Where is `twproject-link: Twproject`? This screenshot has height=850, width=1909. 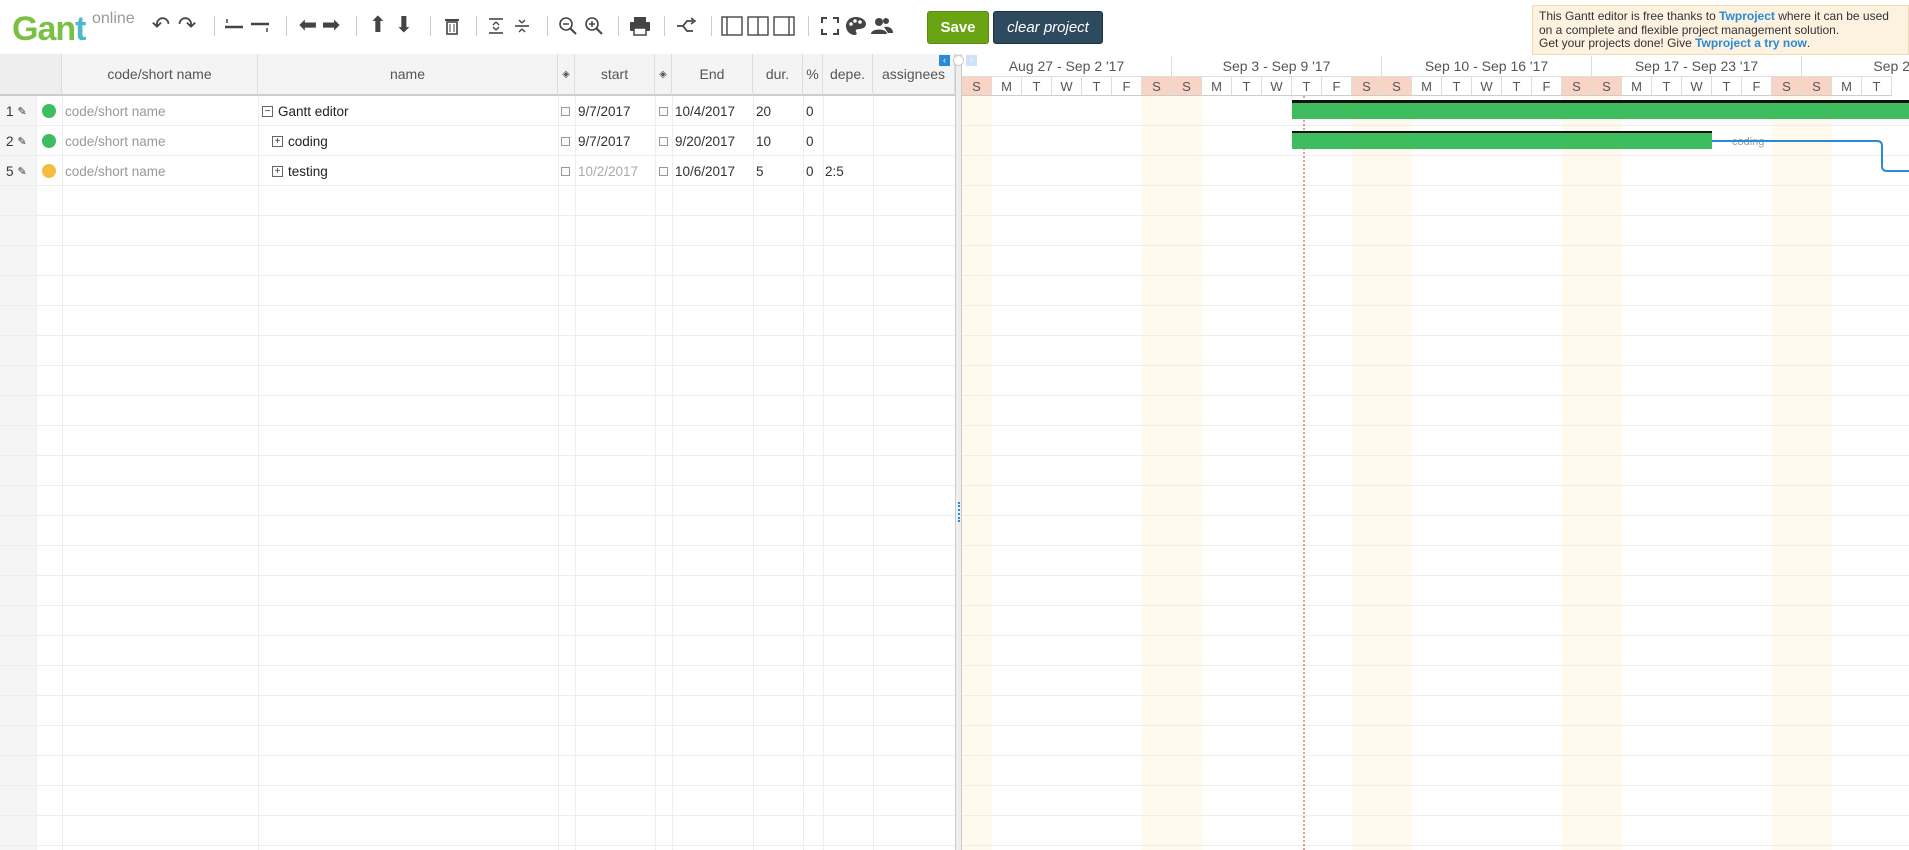
twproject-link: Twproject is located at coordinates (1747, 16).